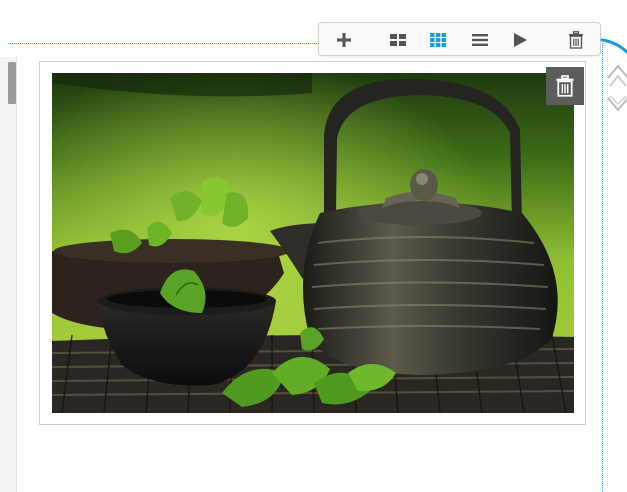 Image resolution: width=627 pixels, height=492 pixels. Describe the element at coordinates (616, 75) in the screenshot. I see `chevron-up-icon` at that location.